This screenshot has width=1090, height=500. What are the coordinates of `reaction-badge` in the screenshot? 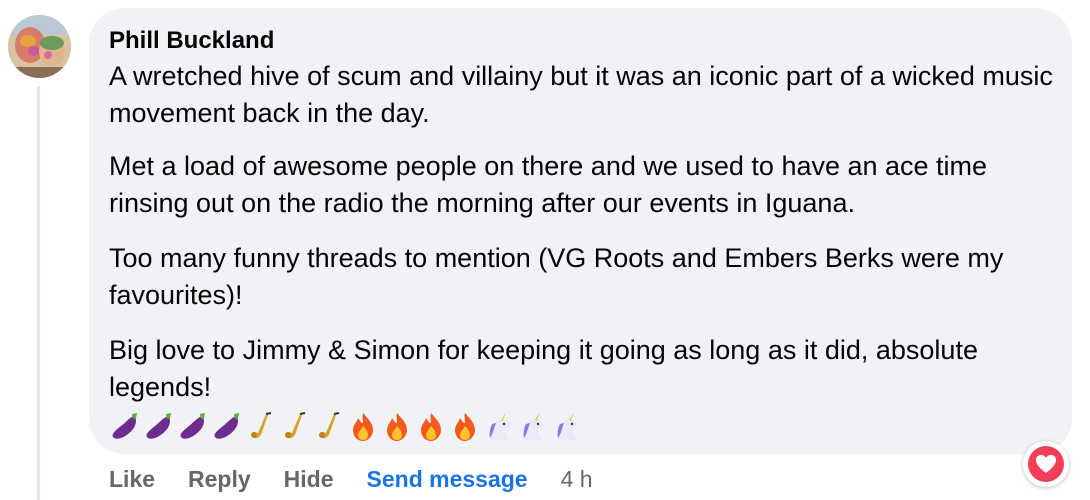 It's located at (1046, 464).